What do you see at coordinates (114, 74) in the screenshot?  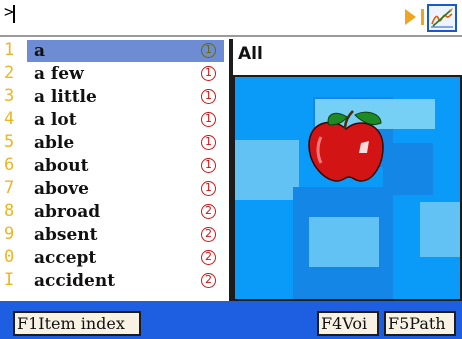 I see `list-item: 2 a few 1` at bounding box center [114, 74].